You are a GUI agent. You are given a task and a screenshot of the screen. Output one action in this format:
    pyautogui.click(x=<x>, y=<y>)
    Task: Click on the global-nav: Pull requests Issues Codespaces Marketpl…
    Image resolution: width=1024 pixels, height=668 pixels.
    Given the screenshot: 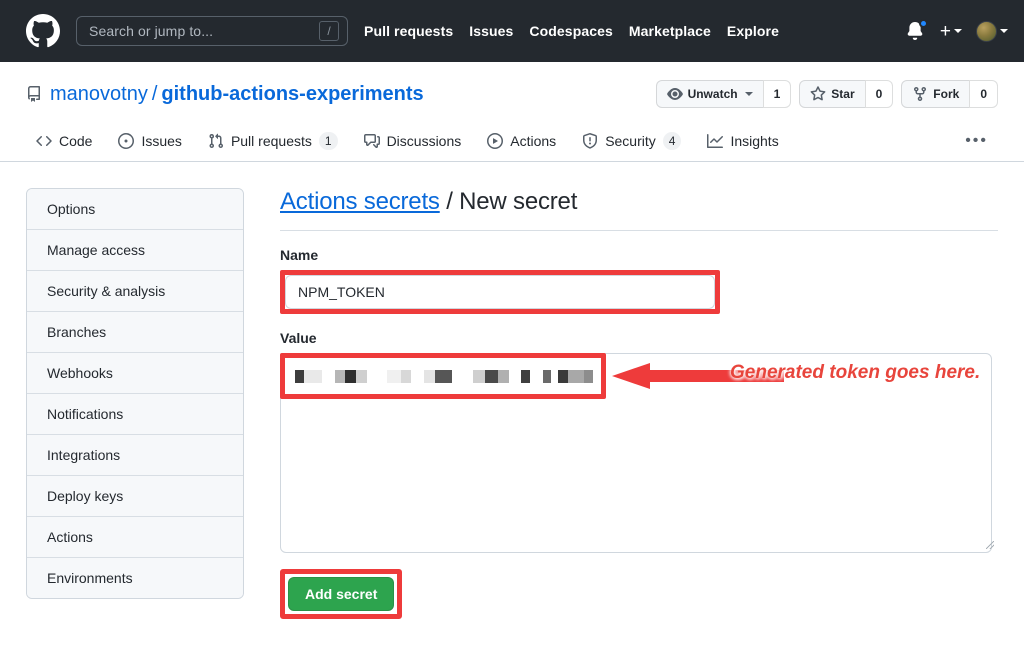 What is the action you would take?
    pyautogui.click(x=635, y=31)
    